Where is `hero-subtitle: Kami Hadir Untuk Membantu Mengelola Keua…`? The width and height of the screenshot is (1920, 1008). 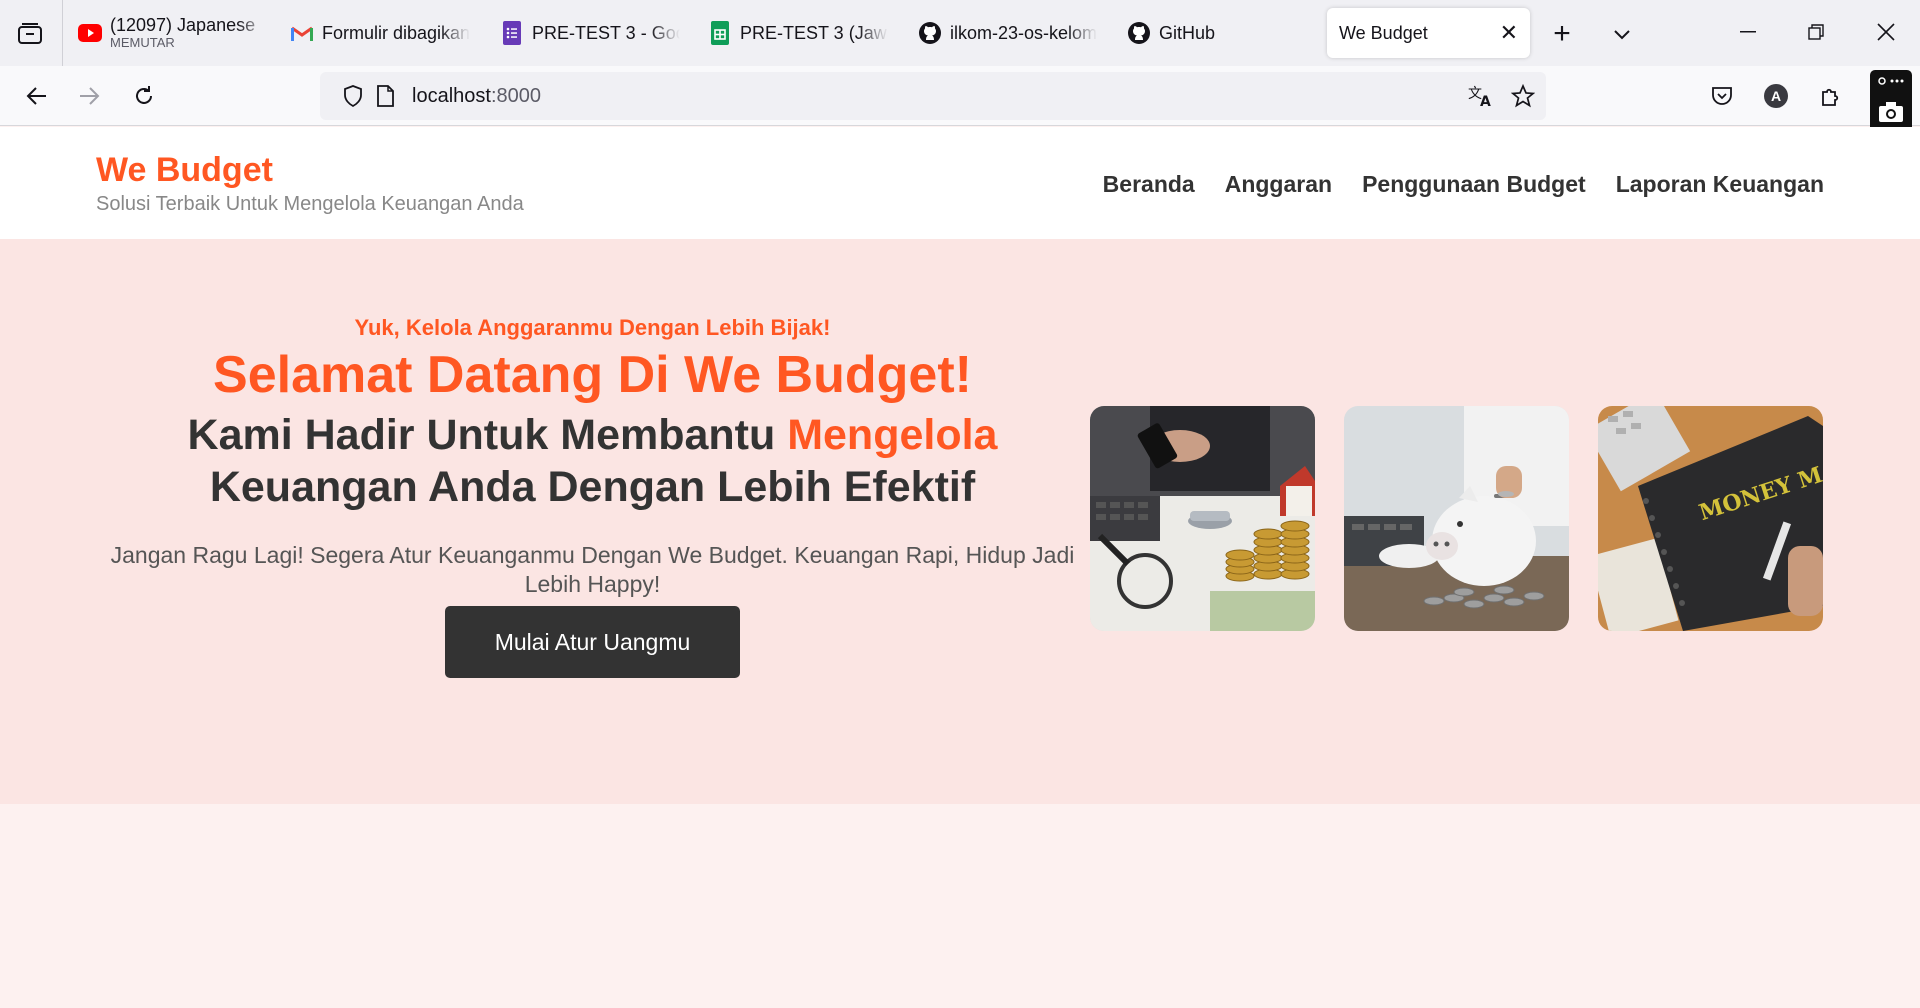 hero-subtitle: Kami Hadir Untuk Membantu Mengelola Keua… is located at coordinates (592, 461).